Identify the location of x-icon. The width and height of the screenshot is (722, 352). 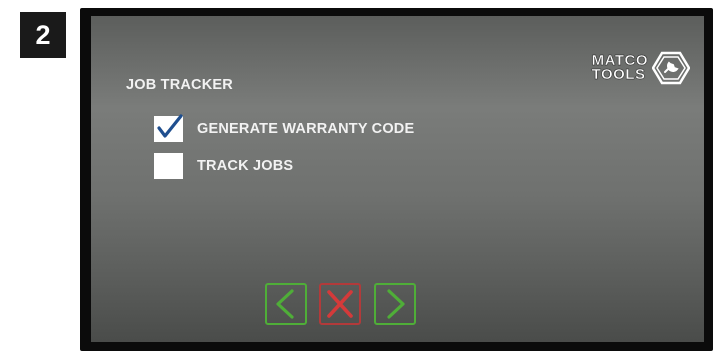
(340, 304).